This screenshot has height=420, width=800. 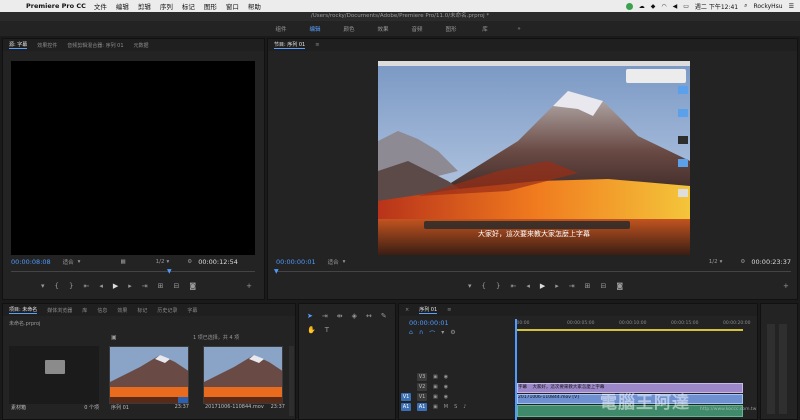 I want to click on app-menu: Premiere Pro CC, so click(x=56, y=6).